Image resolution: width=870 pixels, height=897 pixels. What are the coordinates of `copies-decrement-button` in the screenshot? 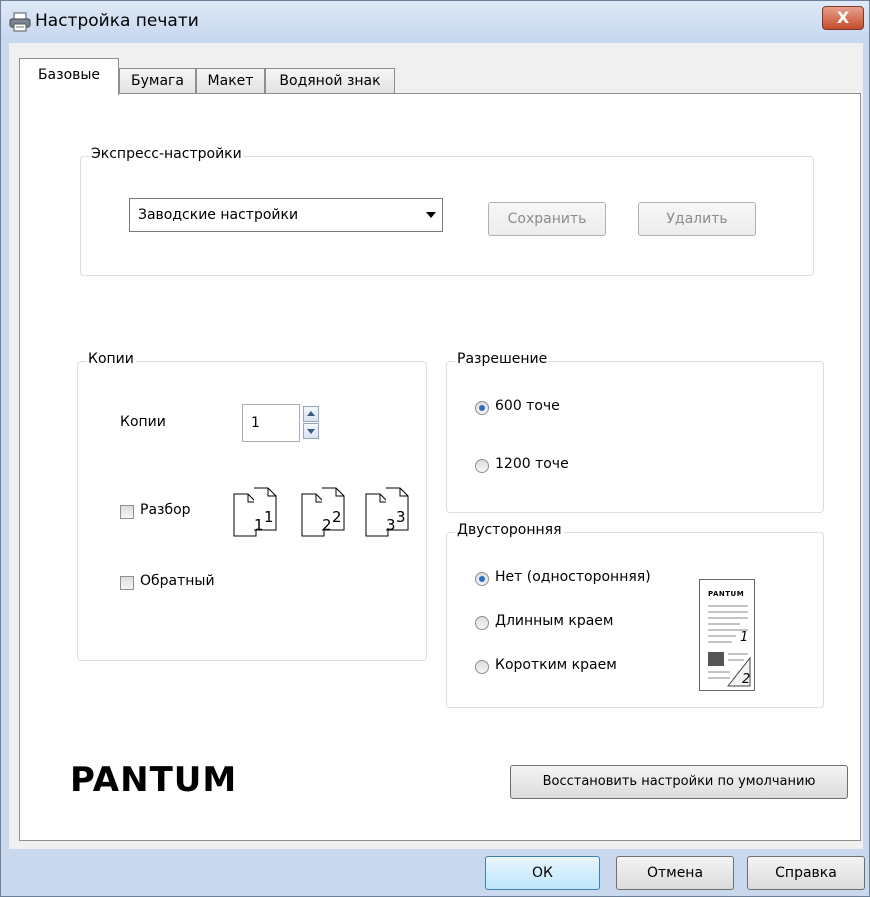 It's located at (311, 431).